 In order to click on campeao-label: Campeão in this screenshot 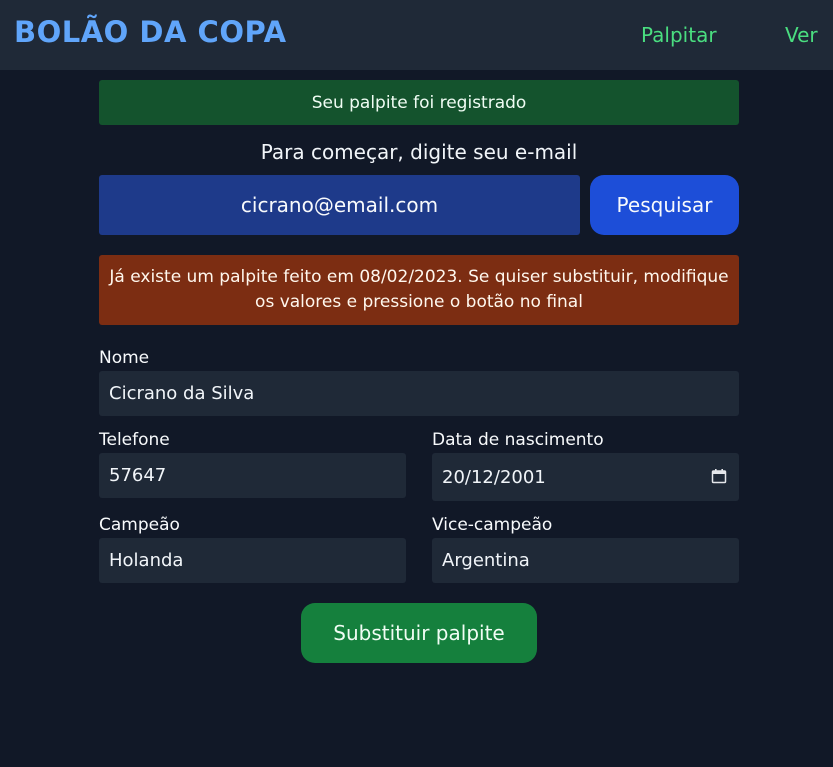, I will do `click(139, 525)`.